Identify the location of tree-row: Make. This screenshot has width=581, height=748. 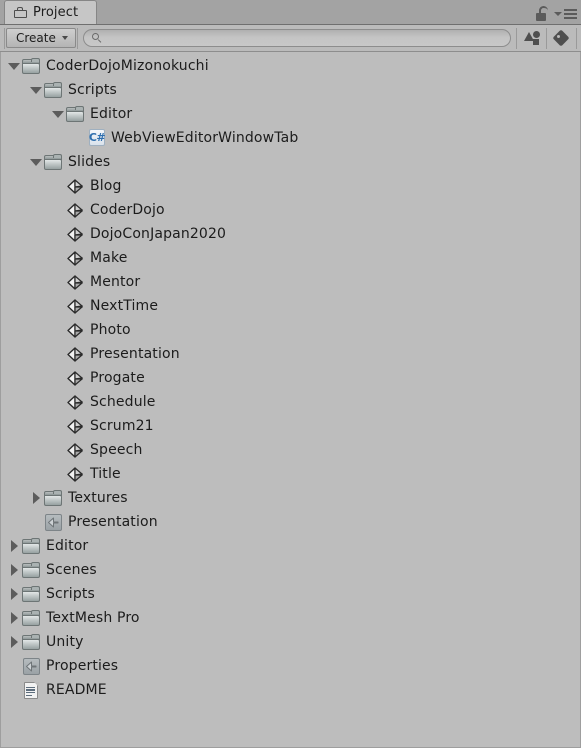
(290, 258).